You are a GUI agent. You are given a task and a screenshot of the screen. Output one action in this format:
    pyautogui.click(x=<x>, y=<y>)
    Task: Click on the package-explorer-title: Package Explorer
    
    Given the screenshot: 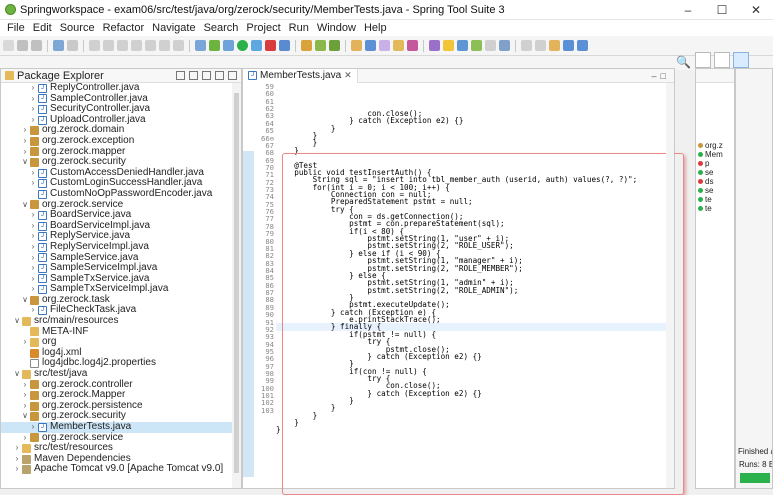 What is the action you would take?
    pyautogui.click(x=96, y=76)
    